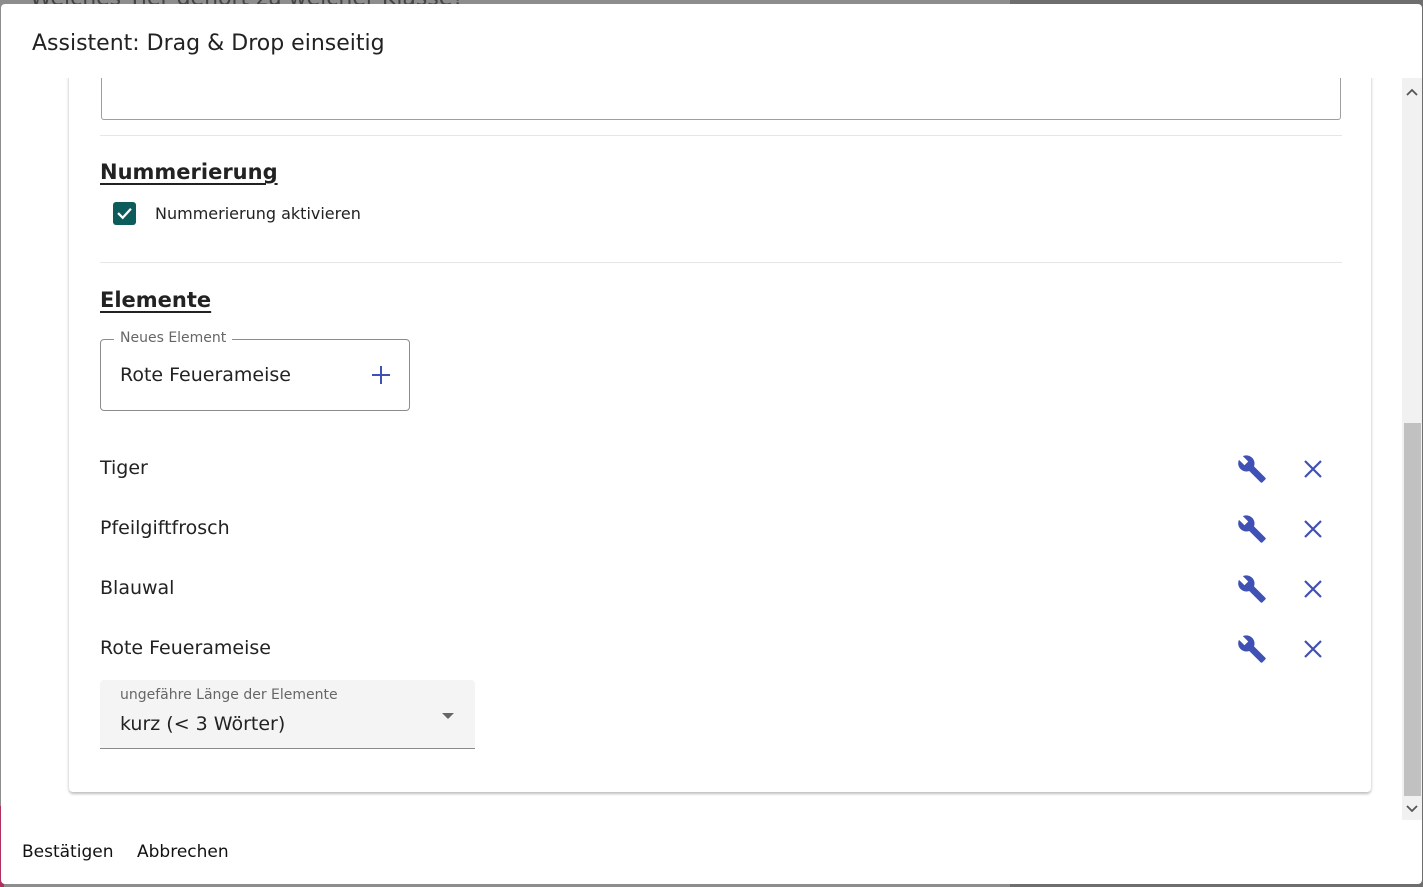 This screenshot has height=887, width=1423. I want to click on plus-icon, so click(381, 375).